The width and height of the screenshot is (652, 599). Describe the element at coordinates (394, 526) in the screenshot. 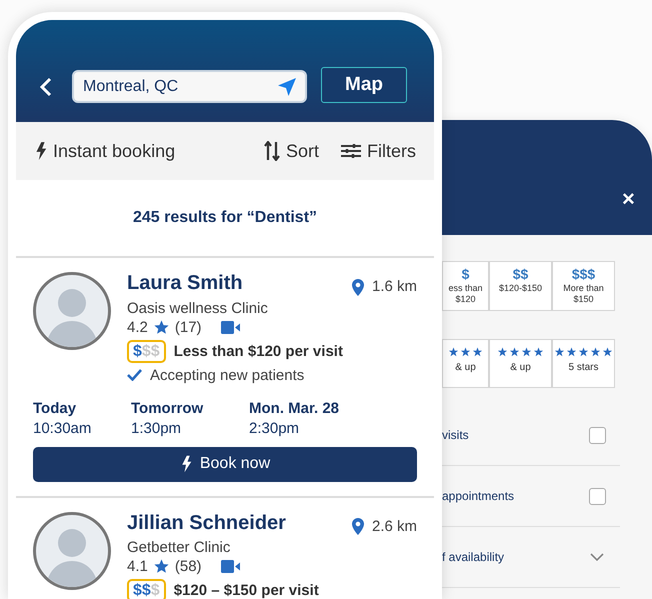

I see `distance: 2.6 km` at that location.